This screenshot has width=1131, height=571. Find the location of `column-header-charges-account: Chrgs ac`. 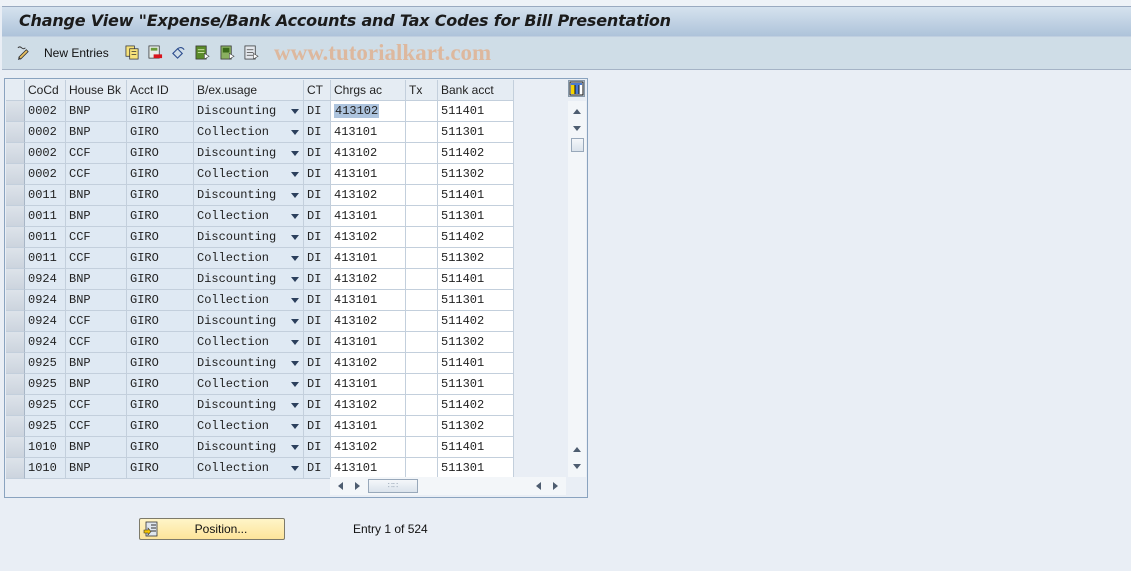

column-header-charges-account: Chrgs ac is located at coordinates (368, 90).